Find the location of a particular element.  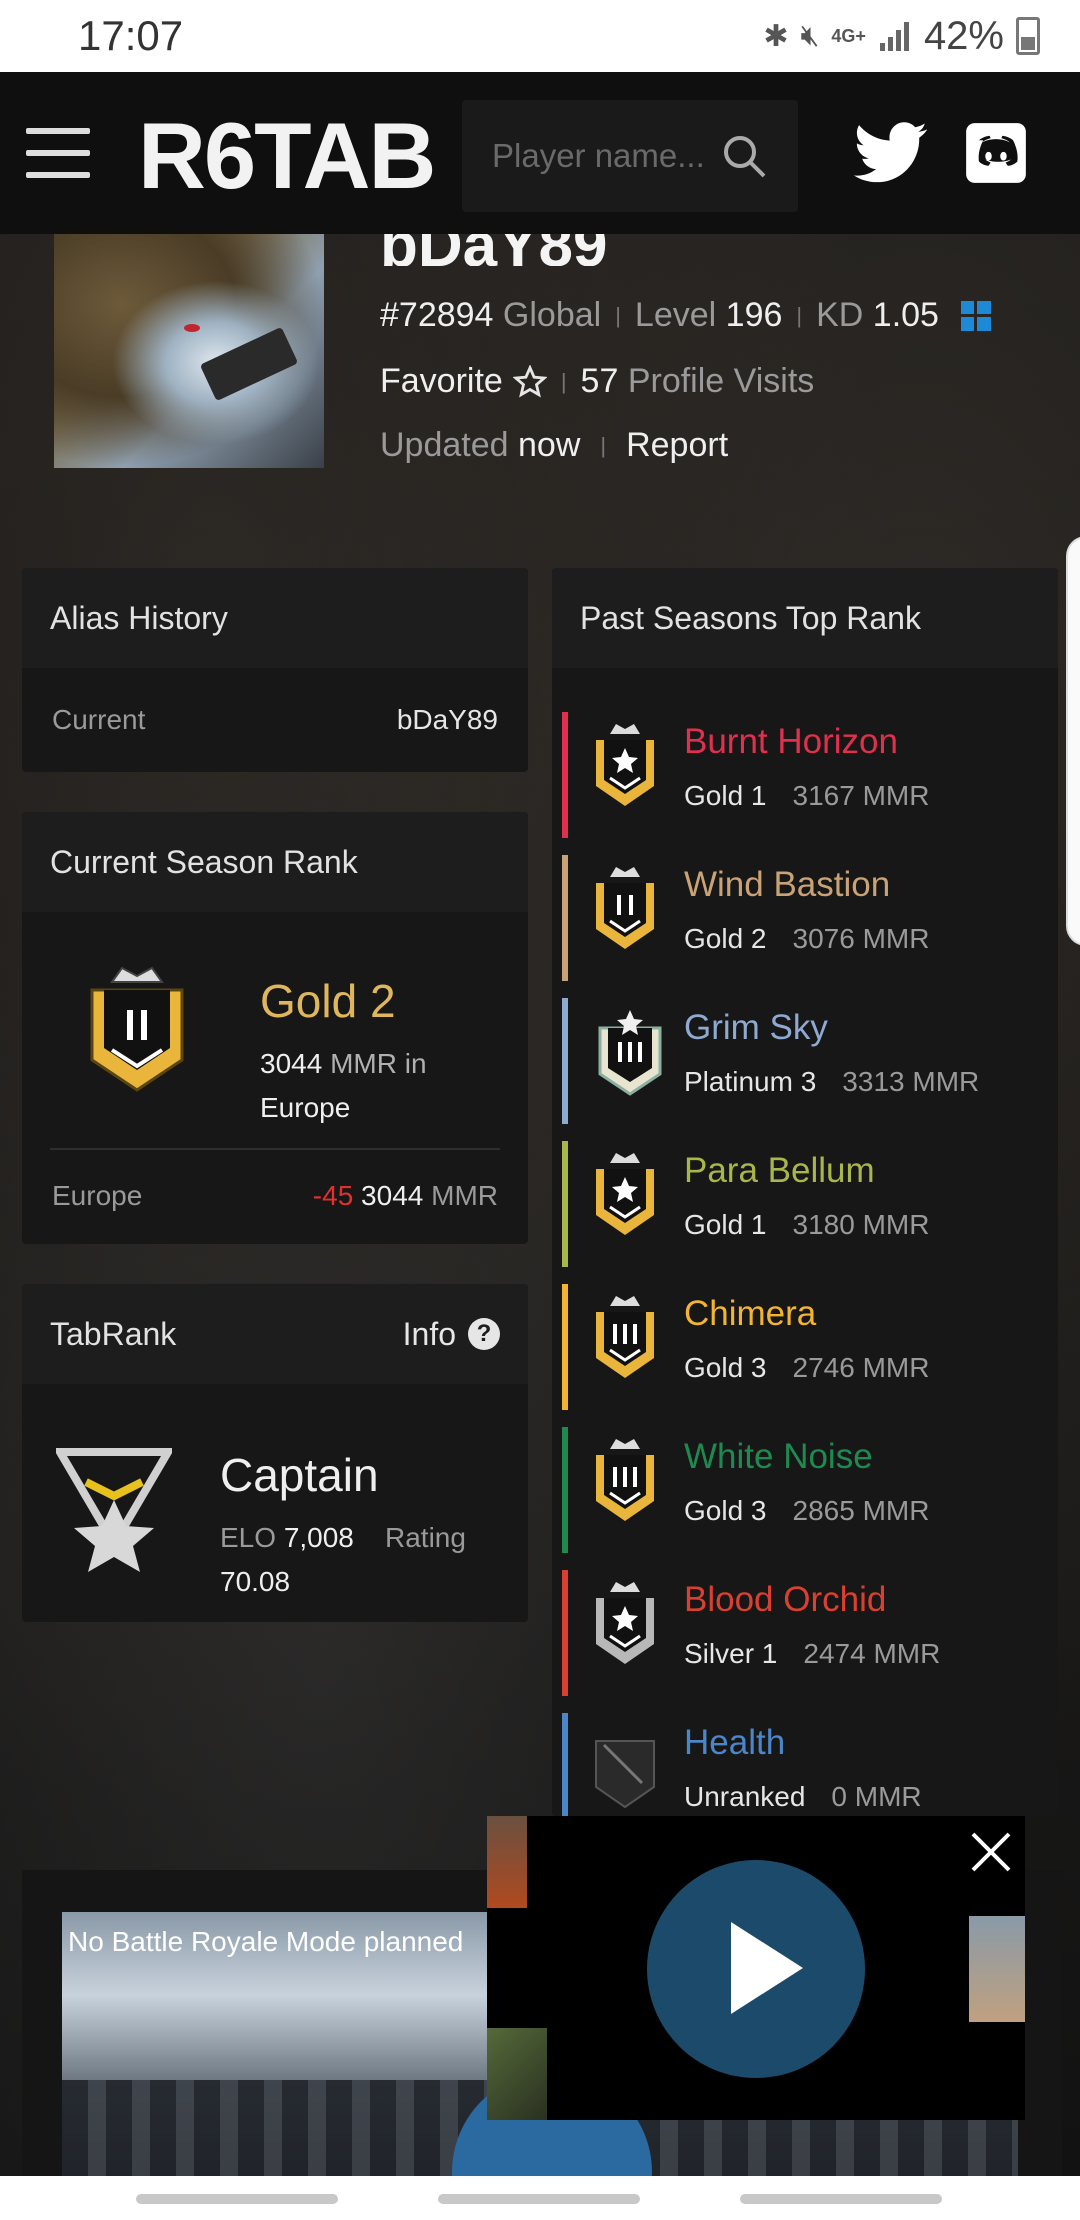

search-icon is located at coordinates (744, 156).